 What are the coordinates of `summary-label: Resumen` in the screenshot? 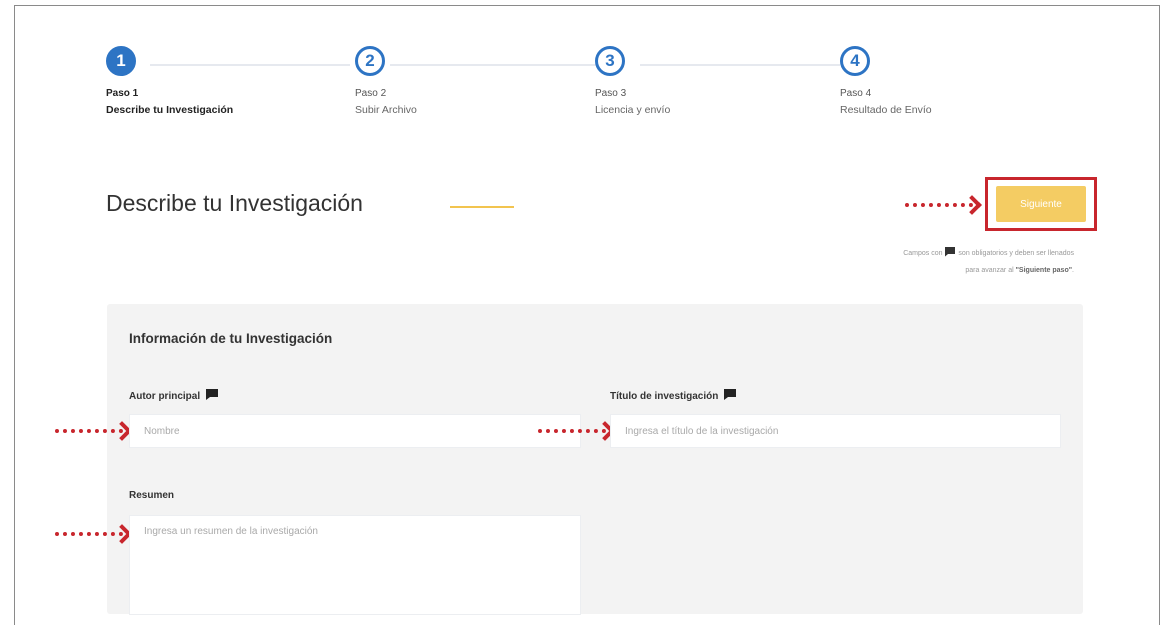 It's located at (151, 495).